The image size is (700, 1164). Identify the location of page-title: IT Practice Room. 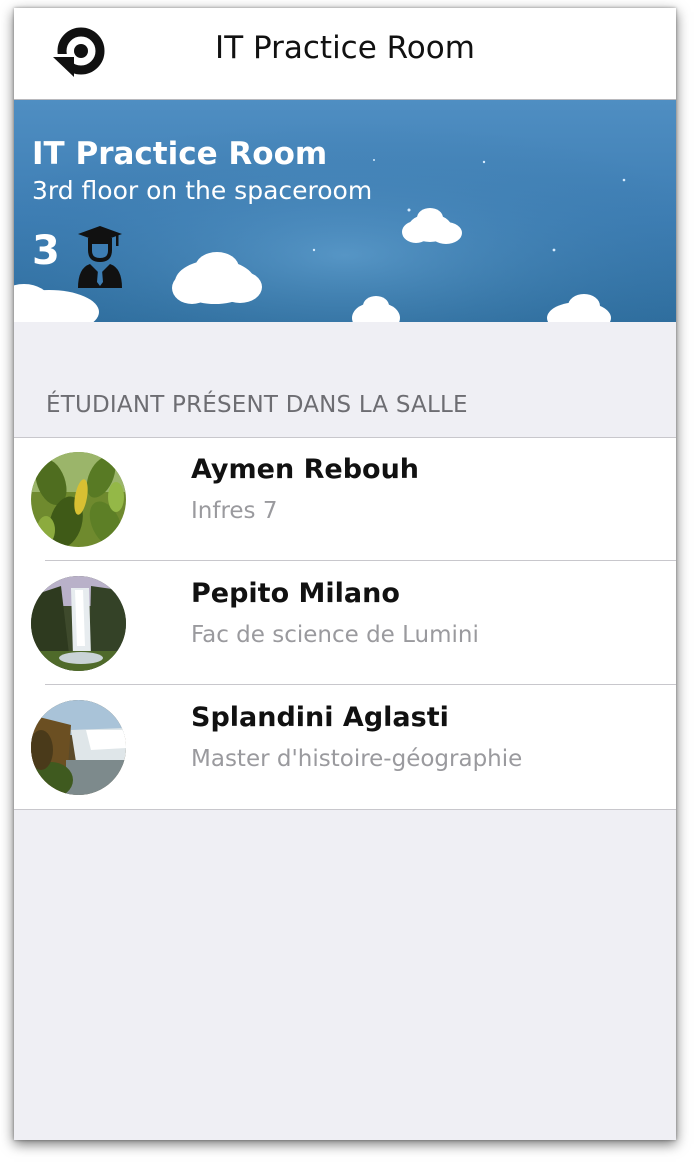
(345, 48).